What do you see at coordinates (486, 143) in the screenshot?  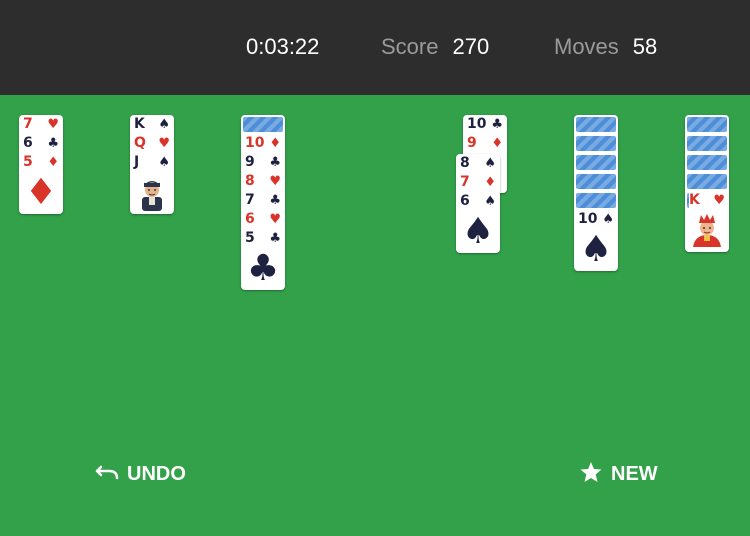 I see `card-row: 9 ♦` at bounding box center [486, 143].